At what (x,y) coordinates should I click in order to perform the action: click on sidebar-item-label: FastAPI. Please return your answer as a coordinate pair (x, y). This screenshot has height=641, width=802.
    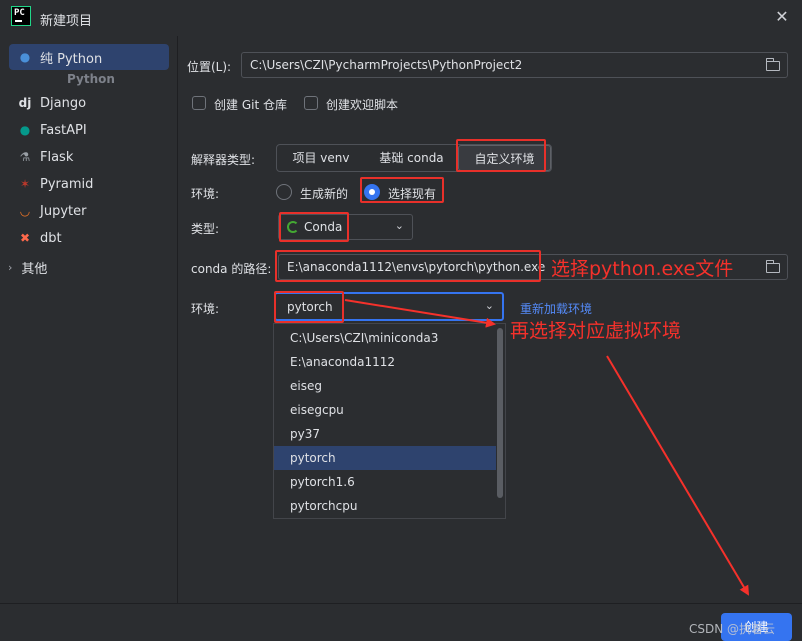
    Looking at the image, I should click on (63, 130).